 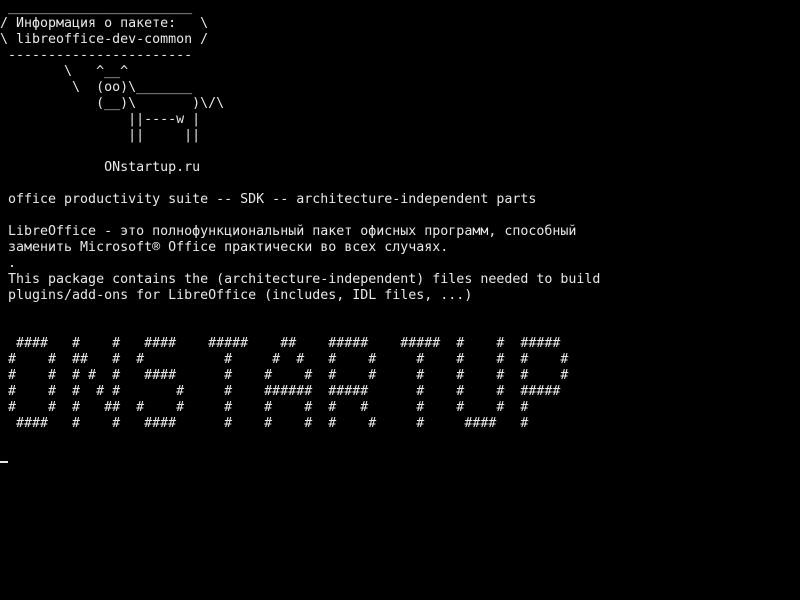 I want to click on ascii-cow-line-4: ||----w |, so click(x=100, y=119).